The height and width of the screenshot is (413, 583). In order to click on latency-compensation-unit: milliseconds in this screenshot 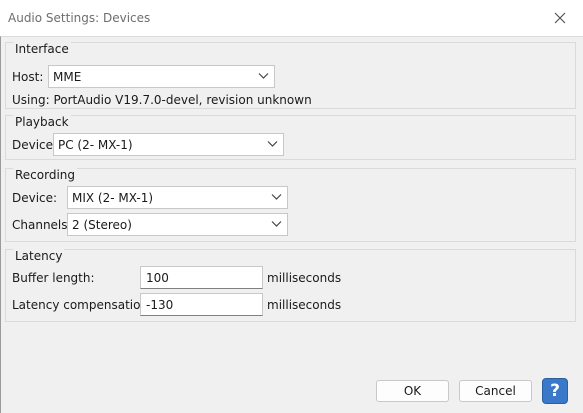, I will do `click(304, 305)`.